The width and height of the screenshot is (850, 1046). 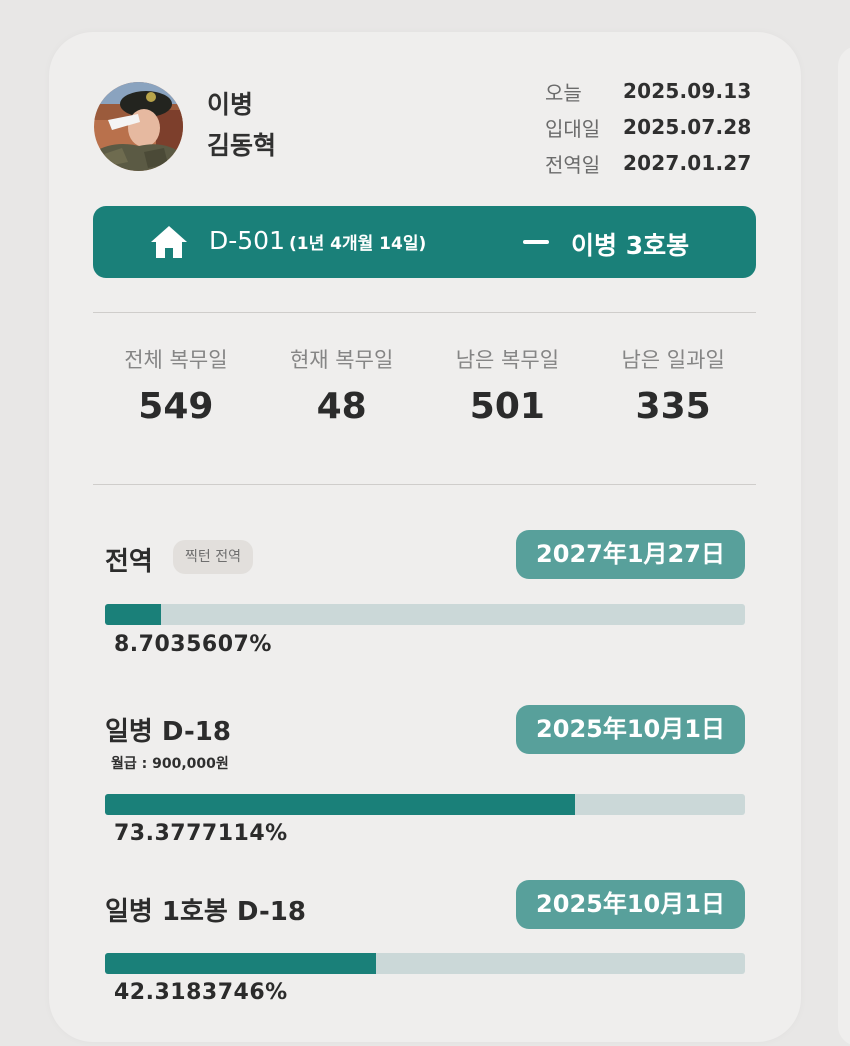 I want to click on stat-value: 48, so click(x=341, y=406).